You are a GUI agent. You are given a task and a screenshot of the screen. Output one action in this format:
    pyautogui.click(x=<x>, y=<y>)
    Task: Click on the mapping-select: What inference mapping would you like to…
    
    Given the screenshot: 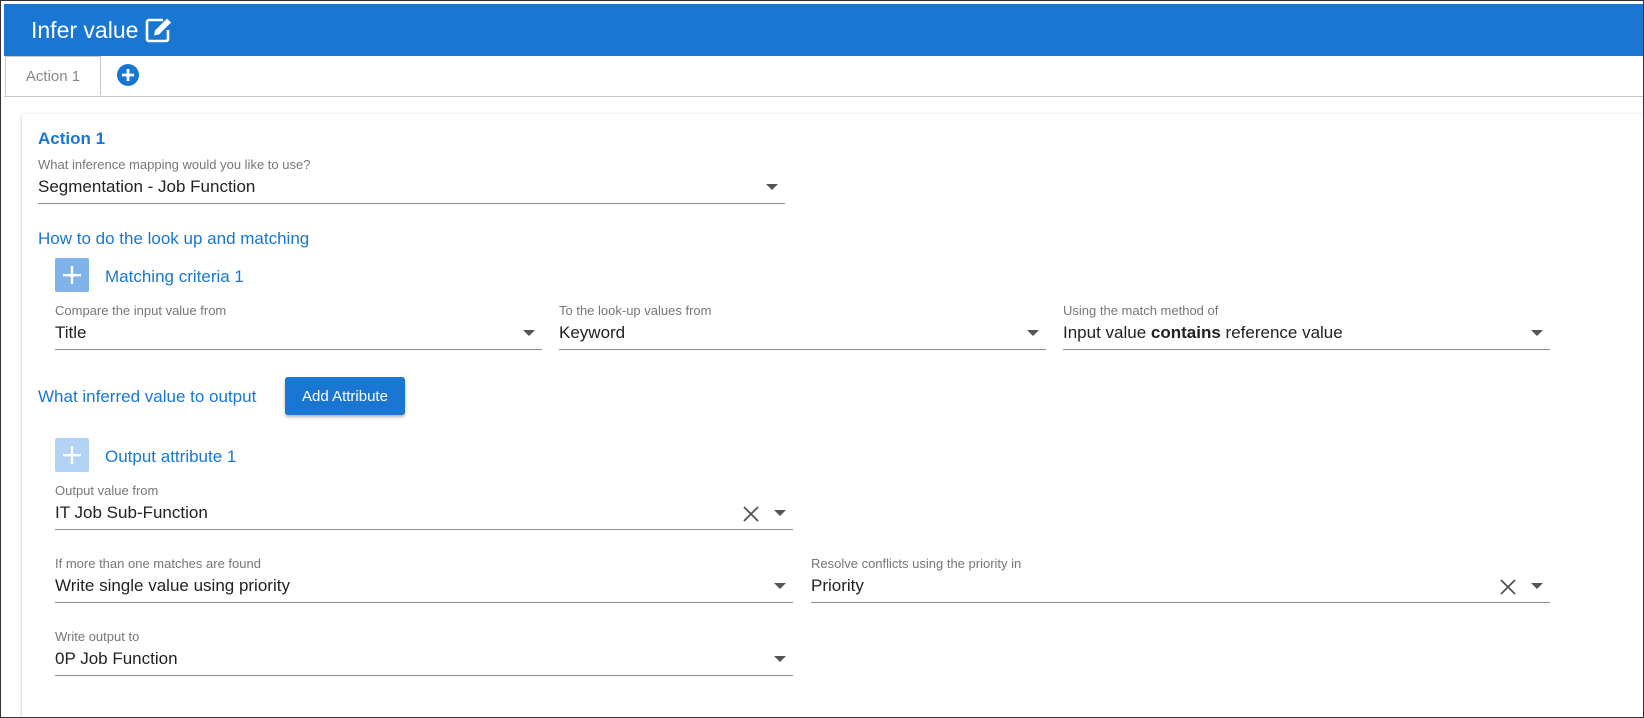 What is the action you would take?
    pyautogui.click(x=411, y=181)
    